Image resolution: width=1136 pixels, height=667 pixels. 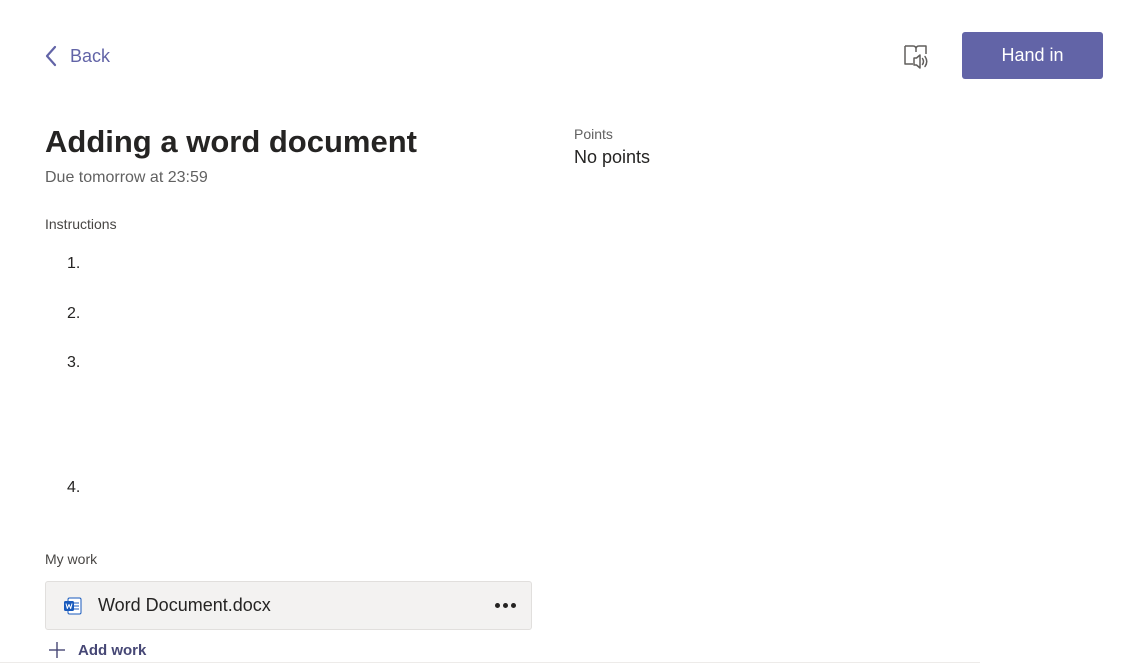 What do you see at coordinates (288, 605) in the screenshot?
I see `attached-file-card: Word Document.docx` at bounding box center [288, 605].